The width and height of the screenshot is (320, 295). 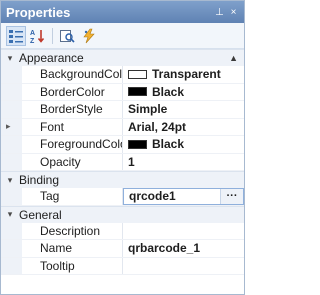 What do you see at coordinates (183, 248) in the screenshot?
I see `property-value: qrbarcode_1` at bounding box center [183, 248].